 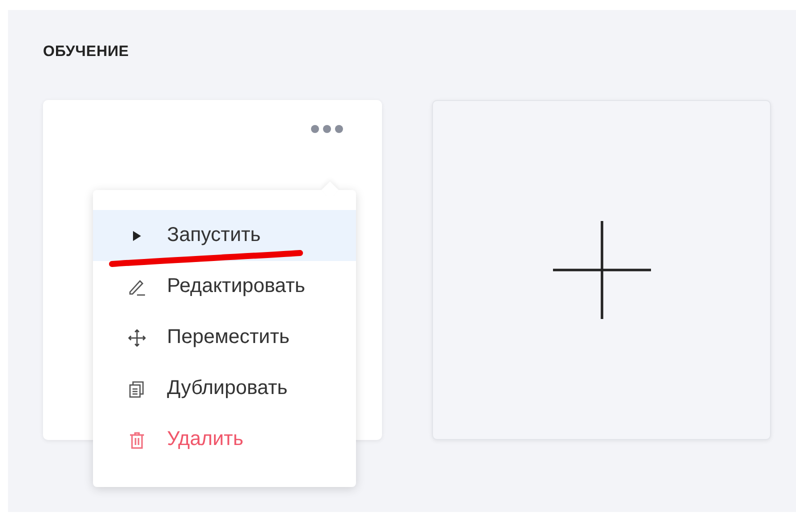 What do you see at coordinates (224, 235) in the screenshot?
I see `menu-item: Запустить` at bounding box center [224, 235].